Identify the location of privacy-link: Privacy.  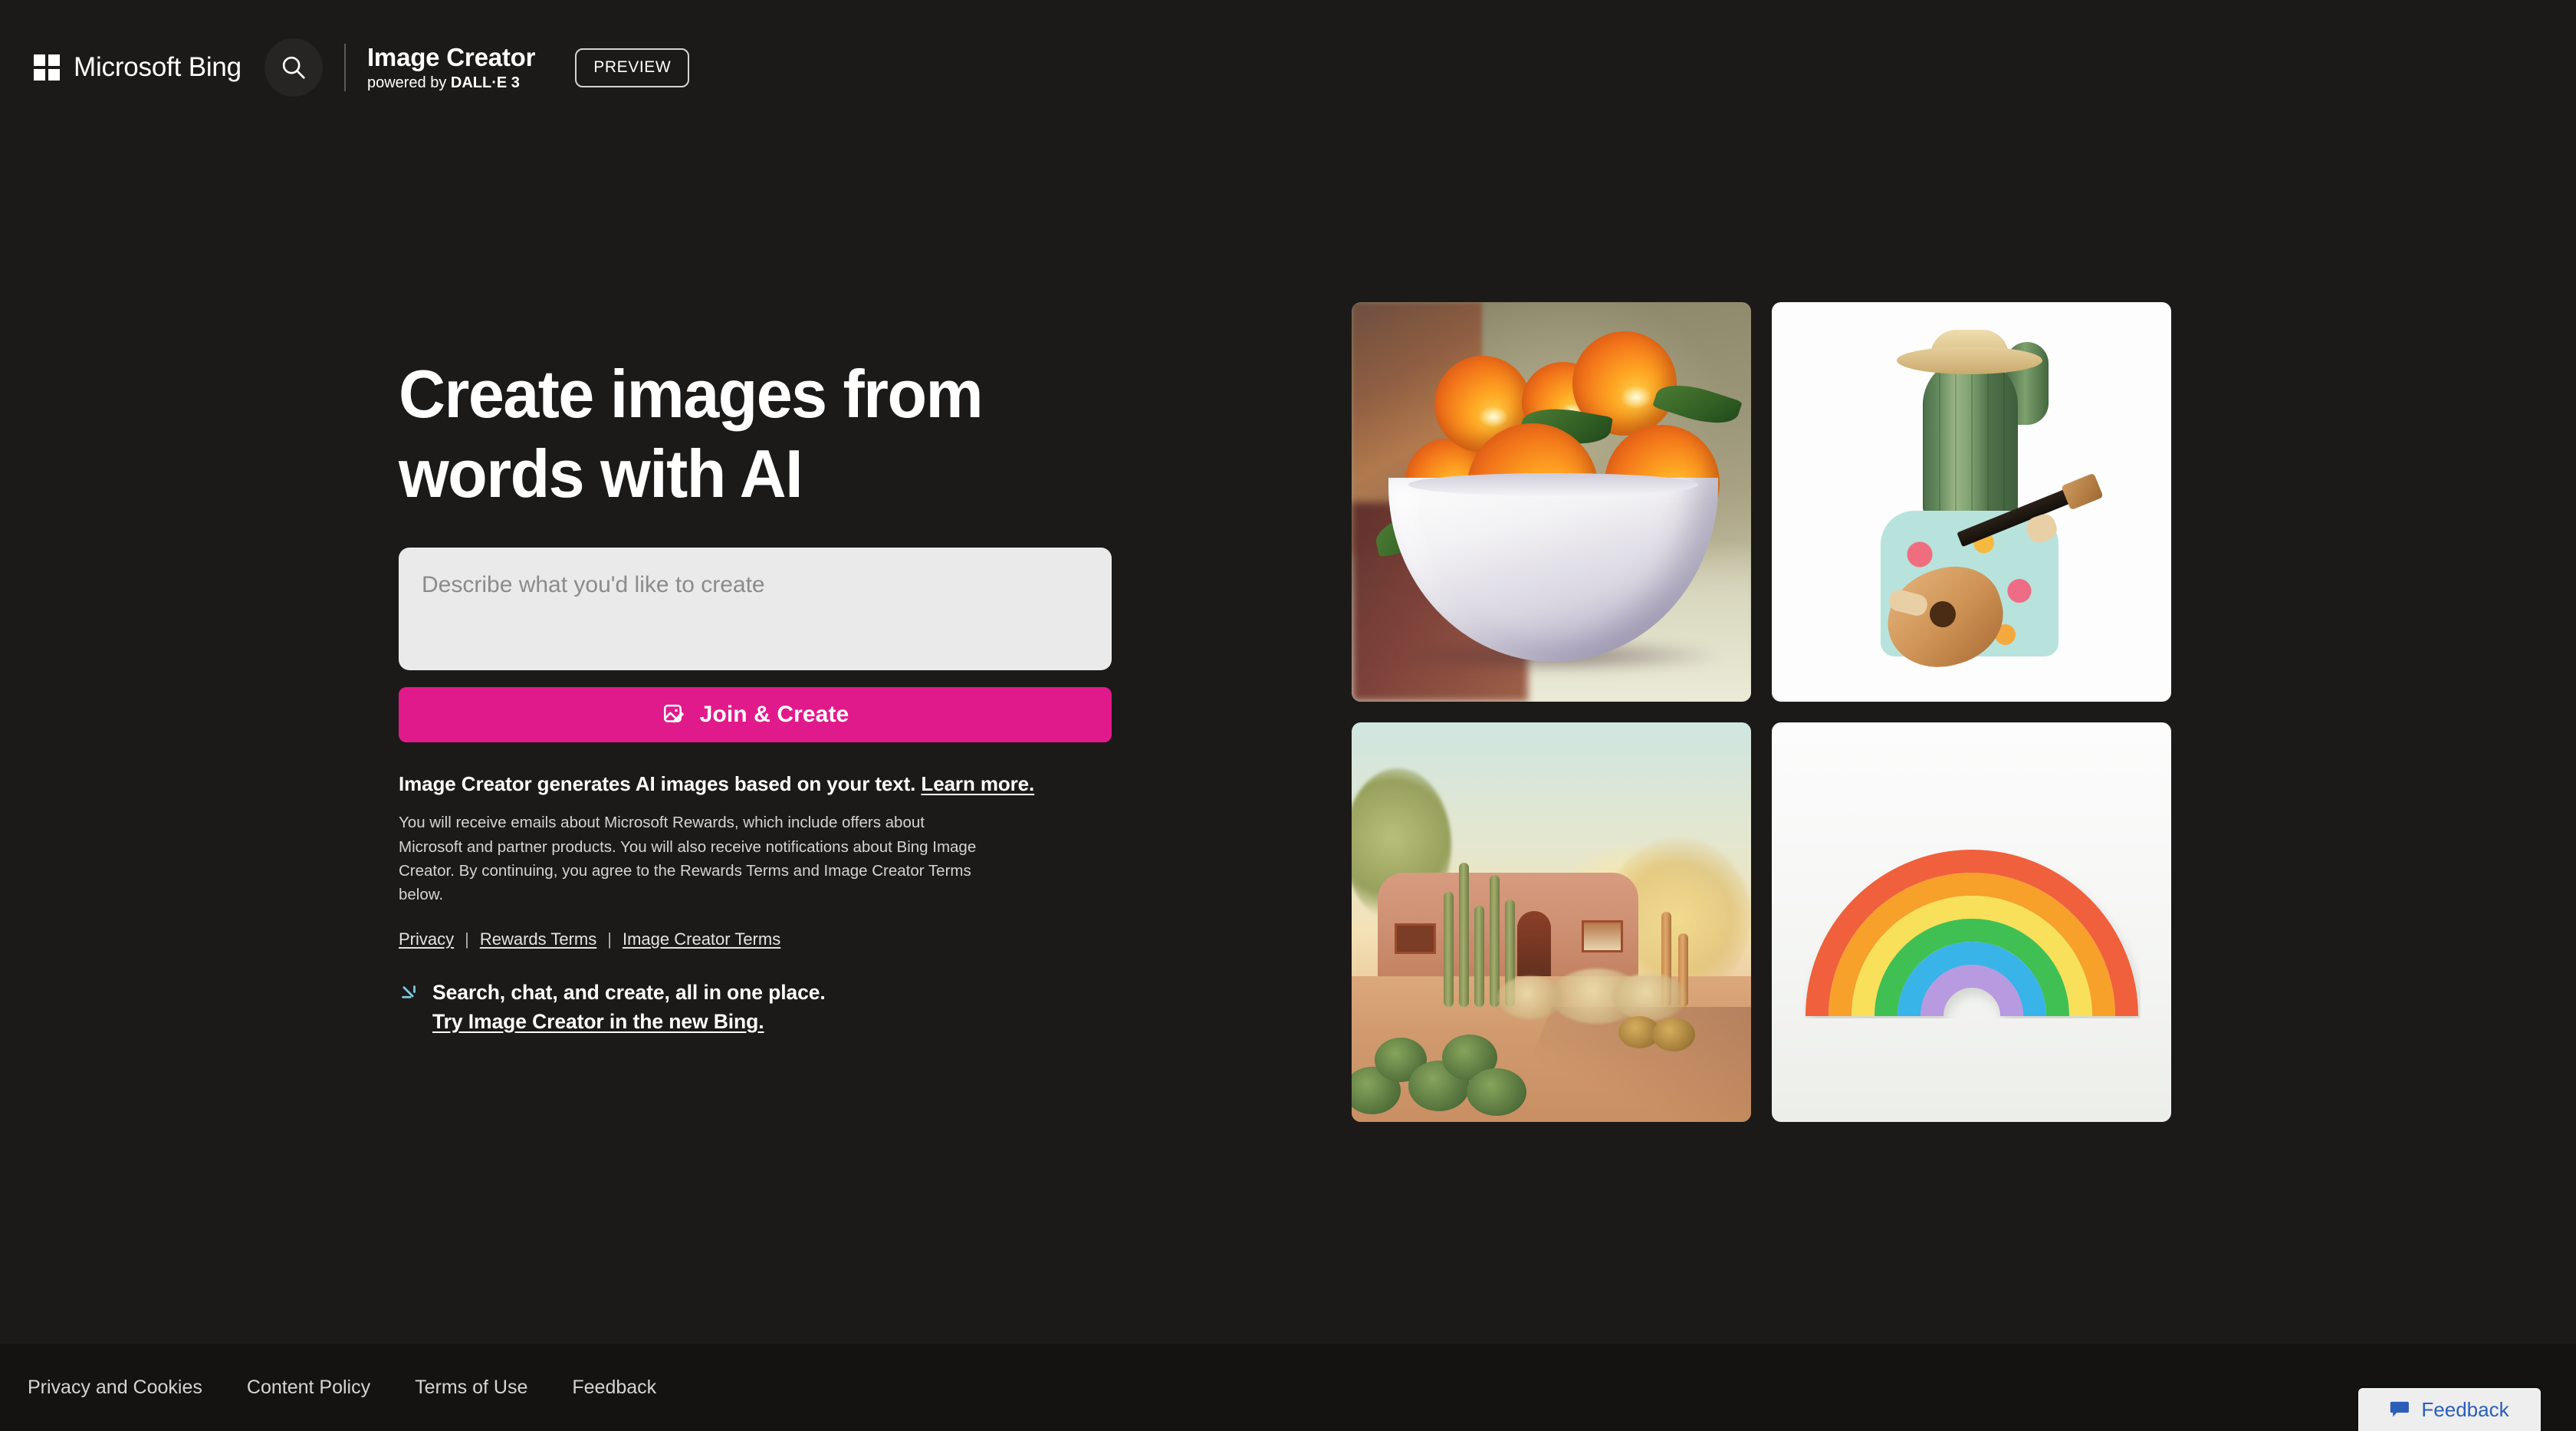
(427, 939).